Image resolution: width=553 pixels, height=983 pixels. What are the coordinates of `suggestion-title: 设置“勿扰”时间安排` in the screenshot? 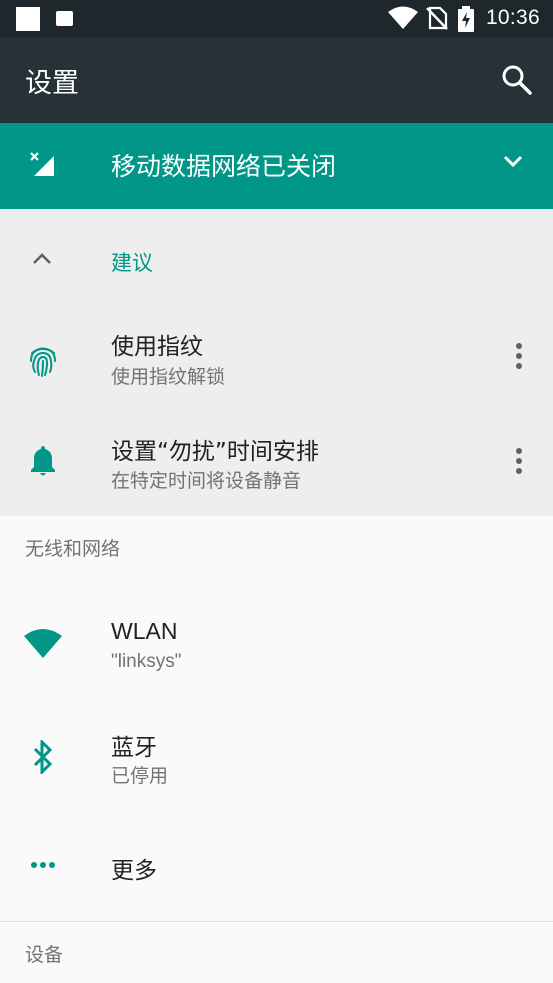 It's located at (215, 452).